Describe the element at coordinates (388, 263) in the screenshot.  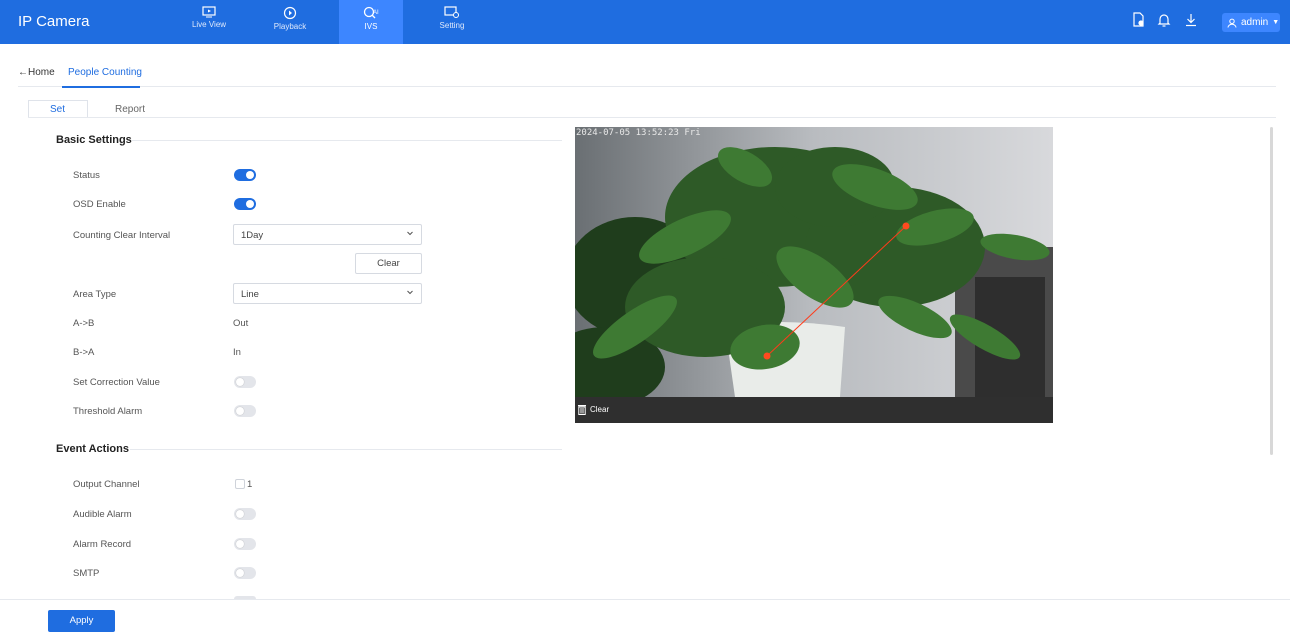
I see `clear-count-button: Clear` at that location.